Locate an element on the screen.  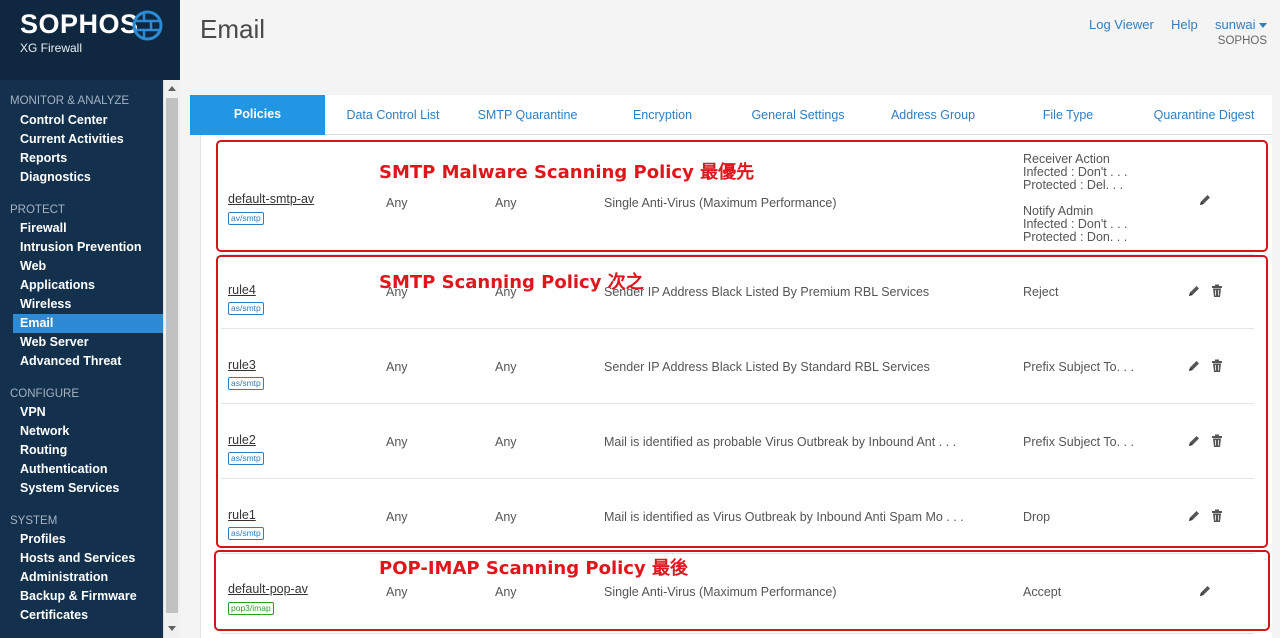
action-line: Protected : Del. . . is located at coordinates (1073, 185).